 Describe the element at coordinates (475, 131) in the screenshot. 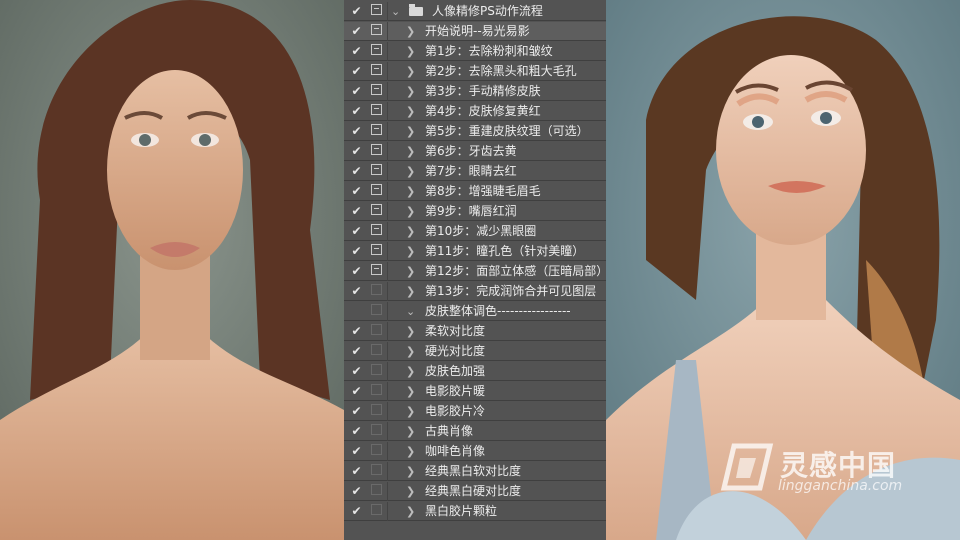

I see `action-row: ✔ ❯ 第5步：重建皮肤纹理（可选）` at that location.